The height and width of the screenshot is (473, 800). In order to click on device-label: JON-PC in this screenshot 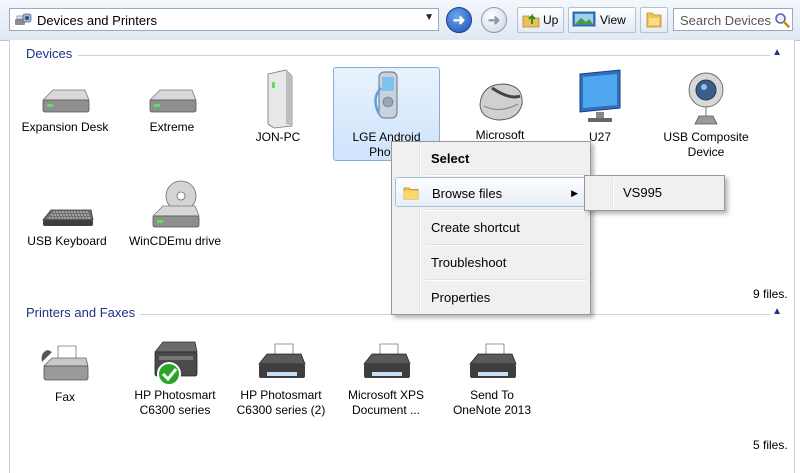, I will do `click(278, 137)`.